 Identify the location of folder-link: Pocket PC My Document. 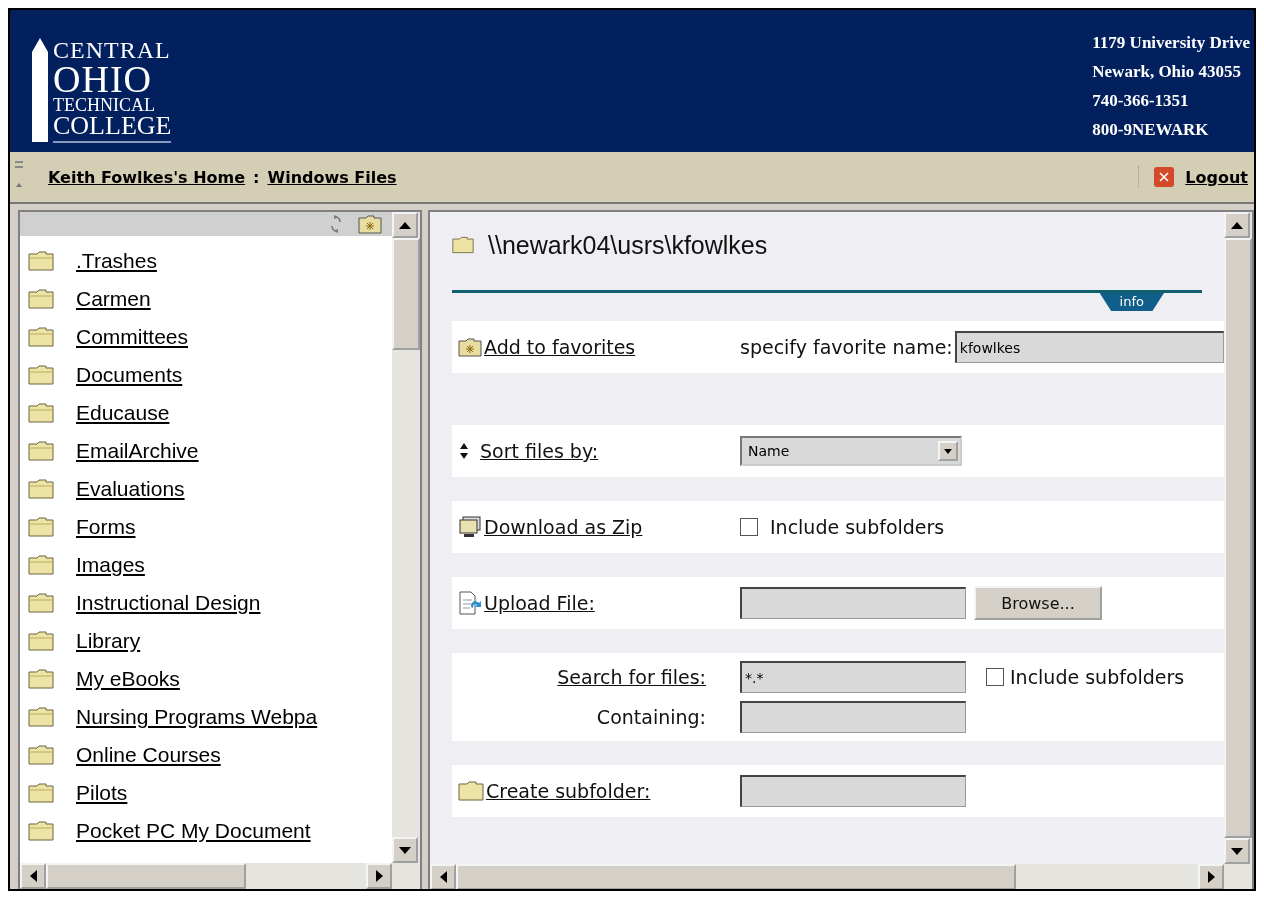
(193, 831).